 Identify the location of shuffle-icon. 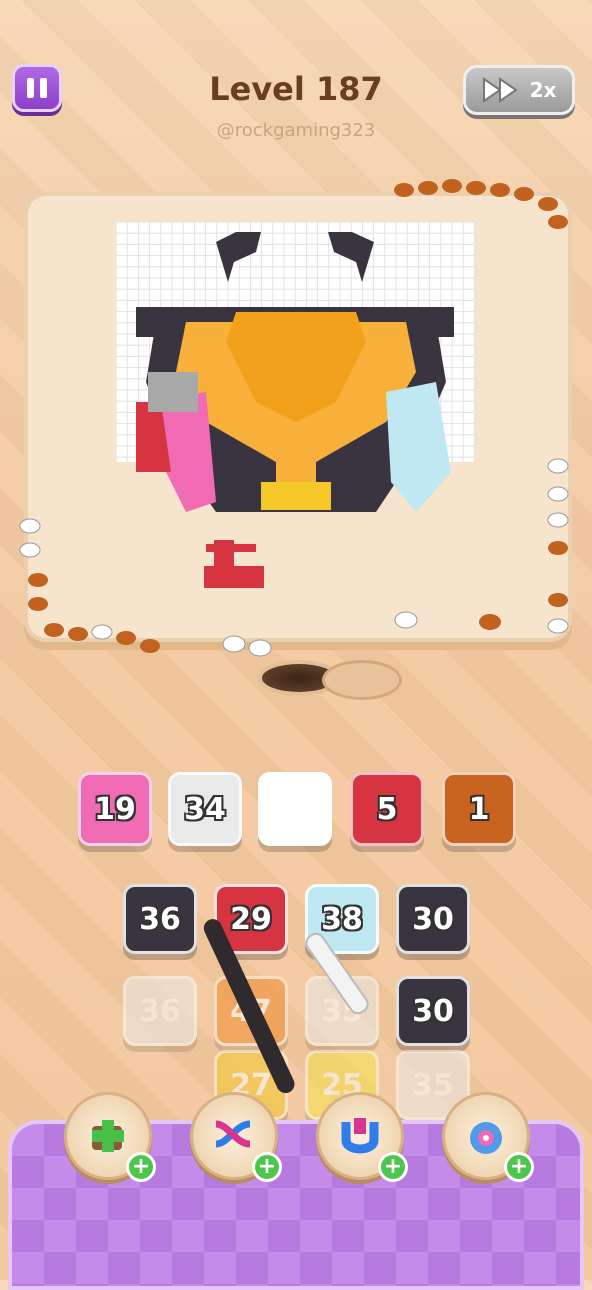
(233, 1134).